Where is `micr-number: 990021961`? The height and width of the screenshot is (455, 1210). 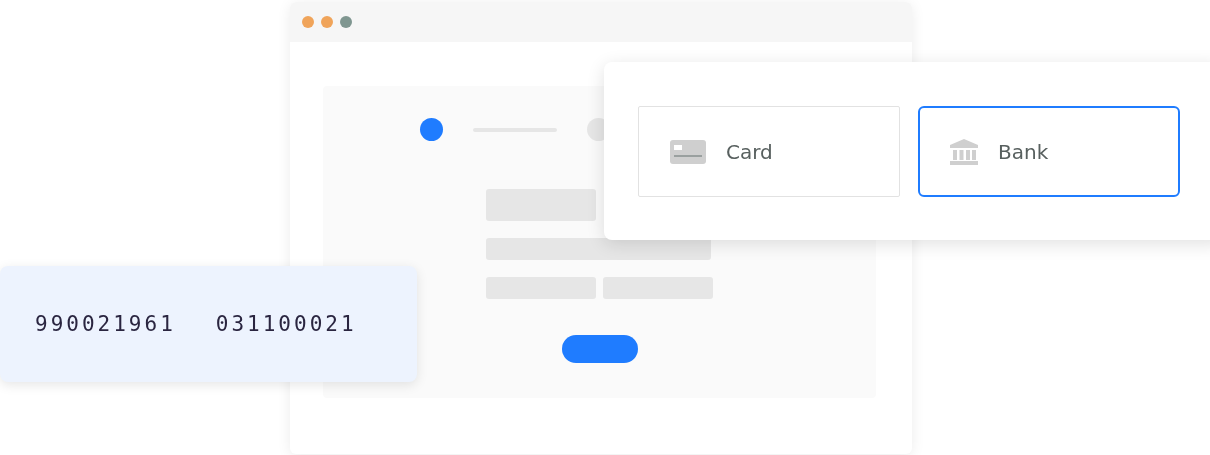 micr-number: 990021961 is located at coordinates (105, 324).